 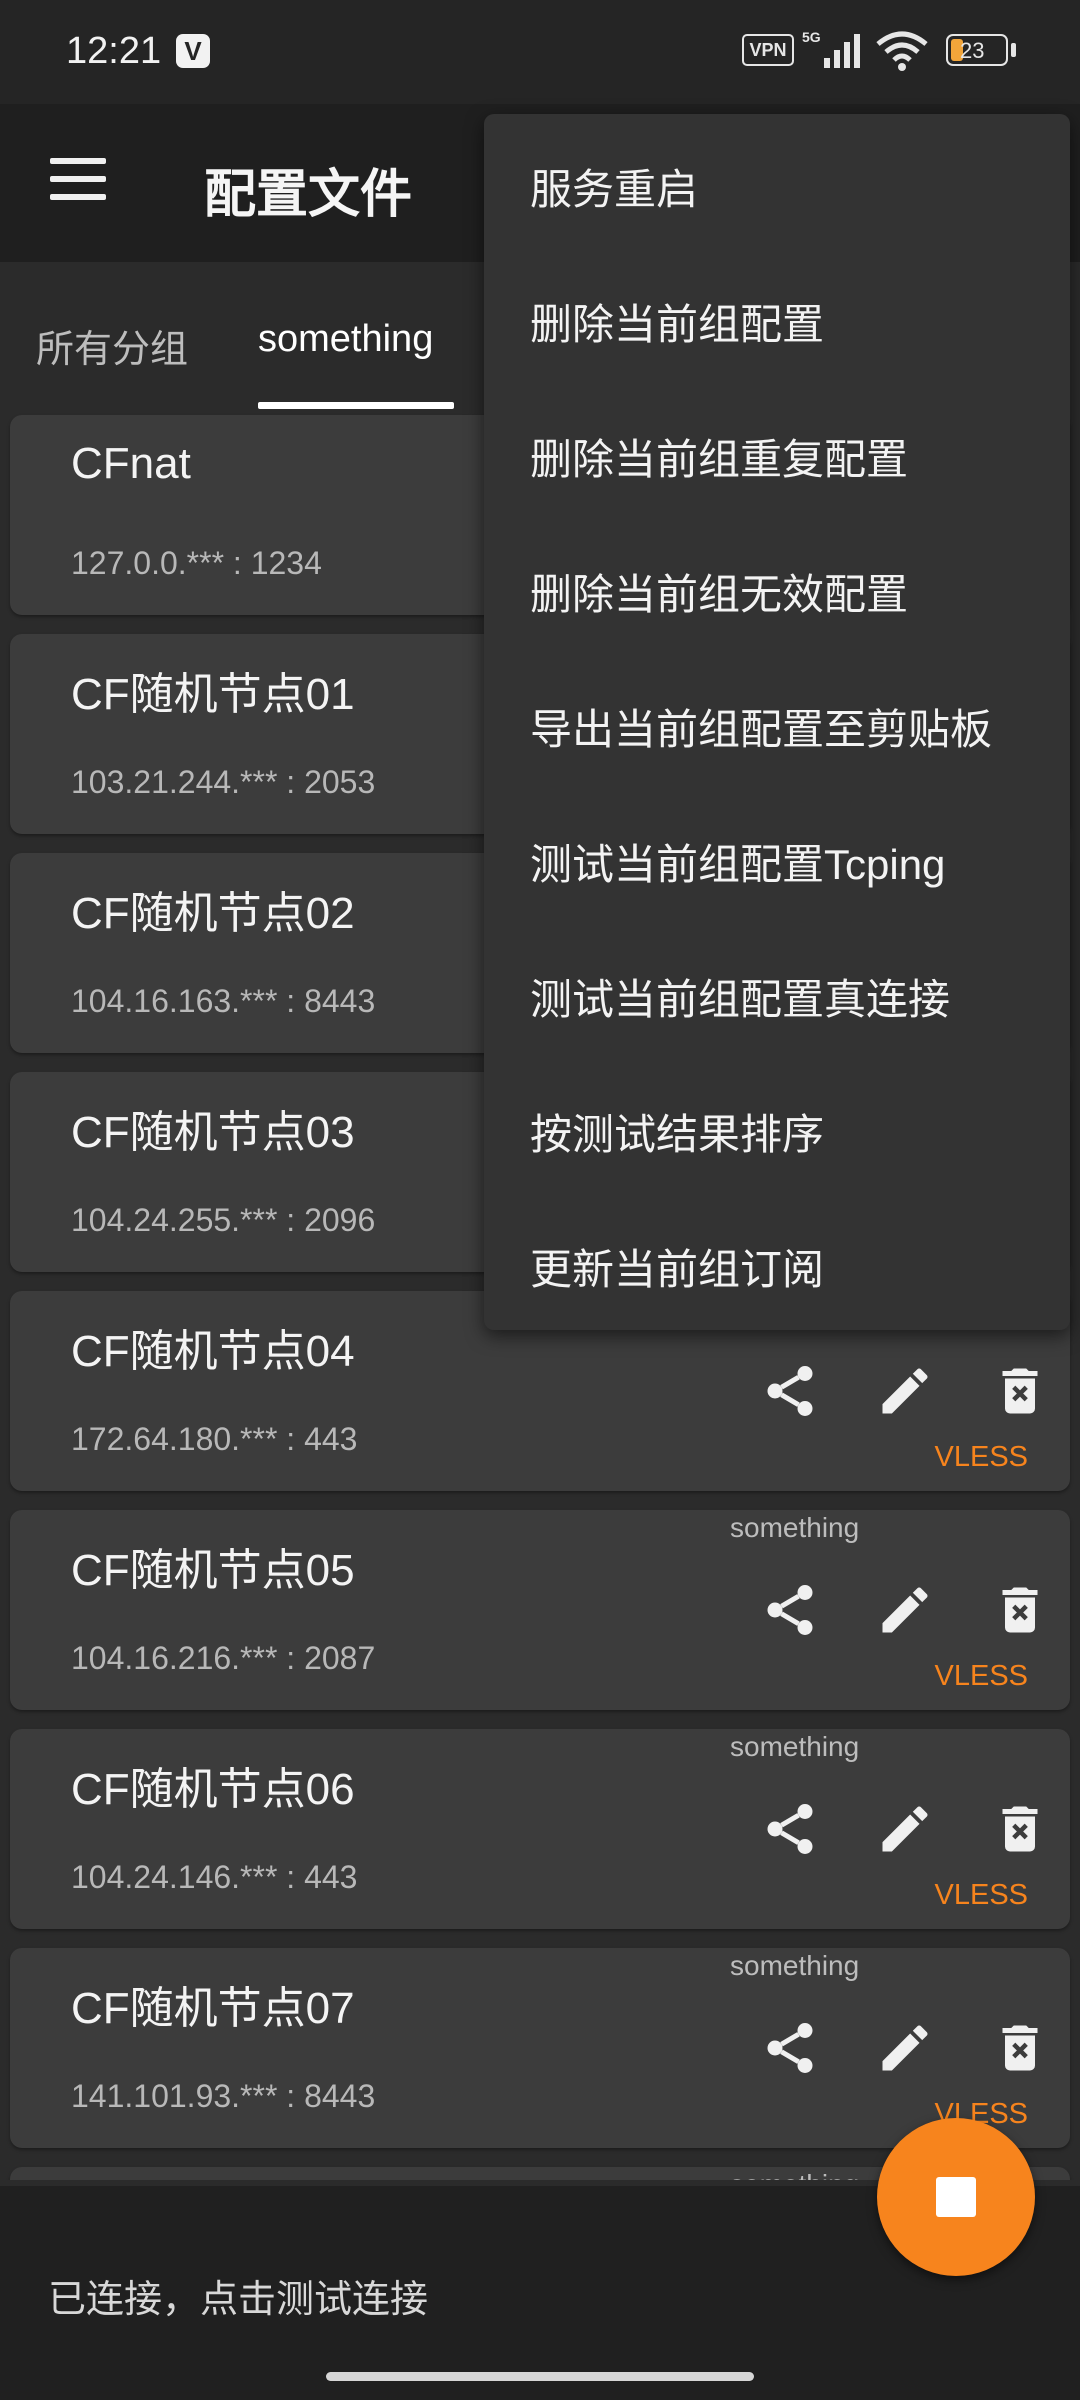 I want to click on menu-item-label: 测试当前组配置真连接, so click(x=740, y=999).